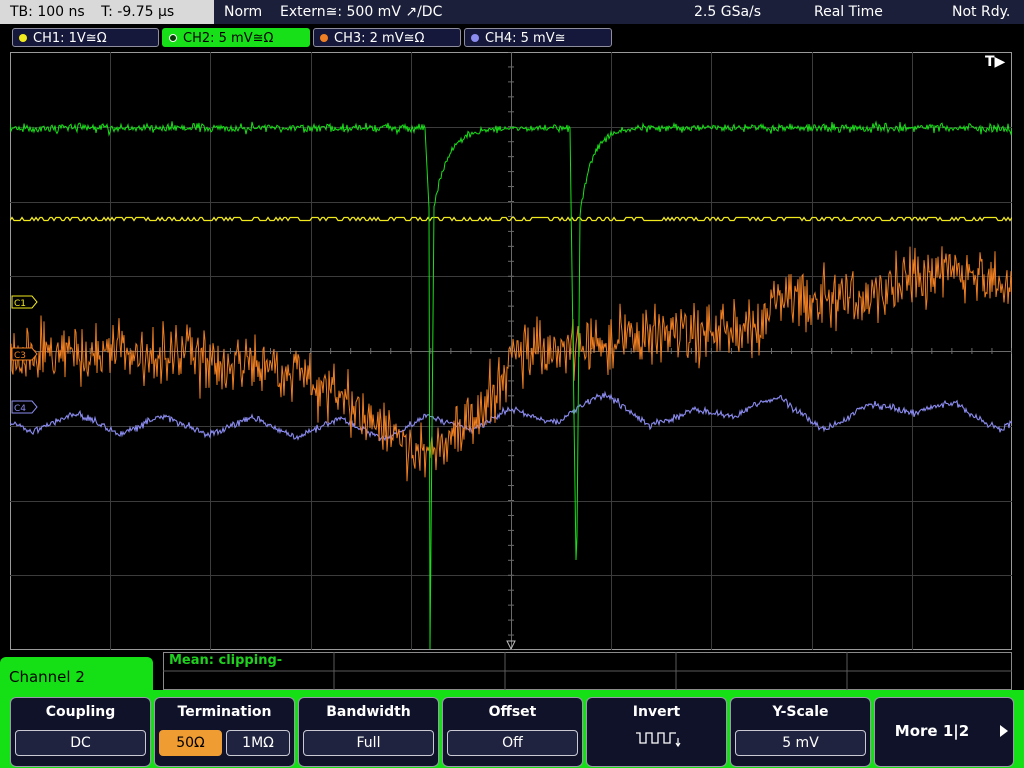  What do you see at coordinates (224, 712) in the screenshot?
I see `termination-title: Termination` at bounding box center [224, 712].